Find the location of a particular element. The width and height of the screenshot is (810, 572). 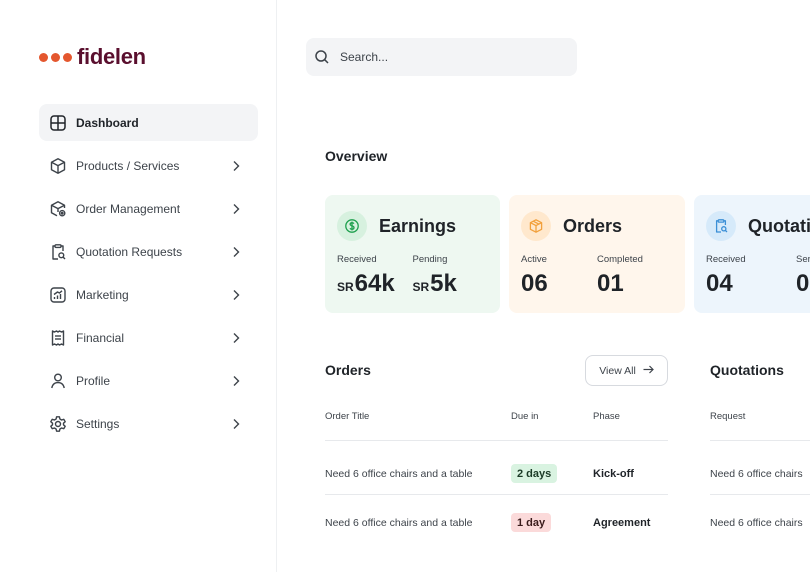

stat-label: Completed is located at coordinates (620, 259).